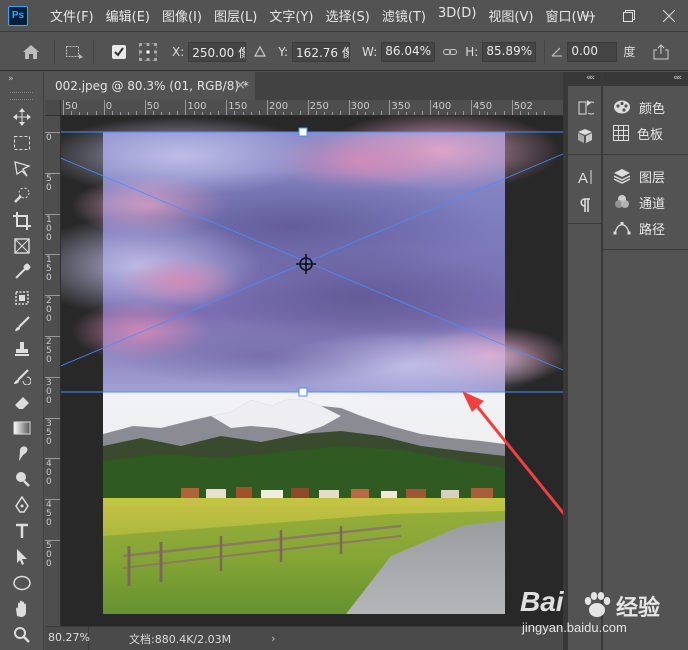 Image resolution: width=688 pixels, height=650 pixels. Describe the element at coordinates (22, 246) in the screenshot. I see `frame-tool` at that location.